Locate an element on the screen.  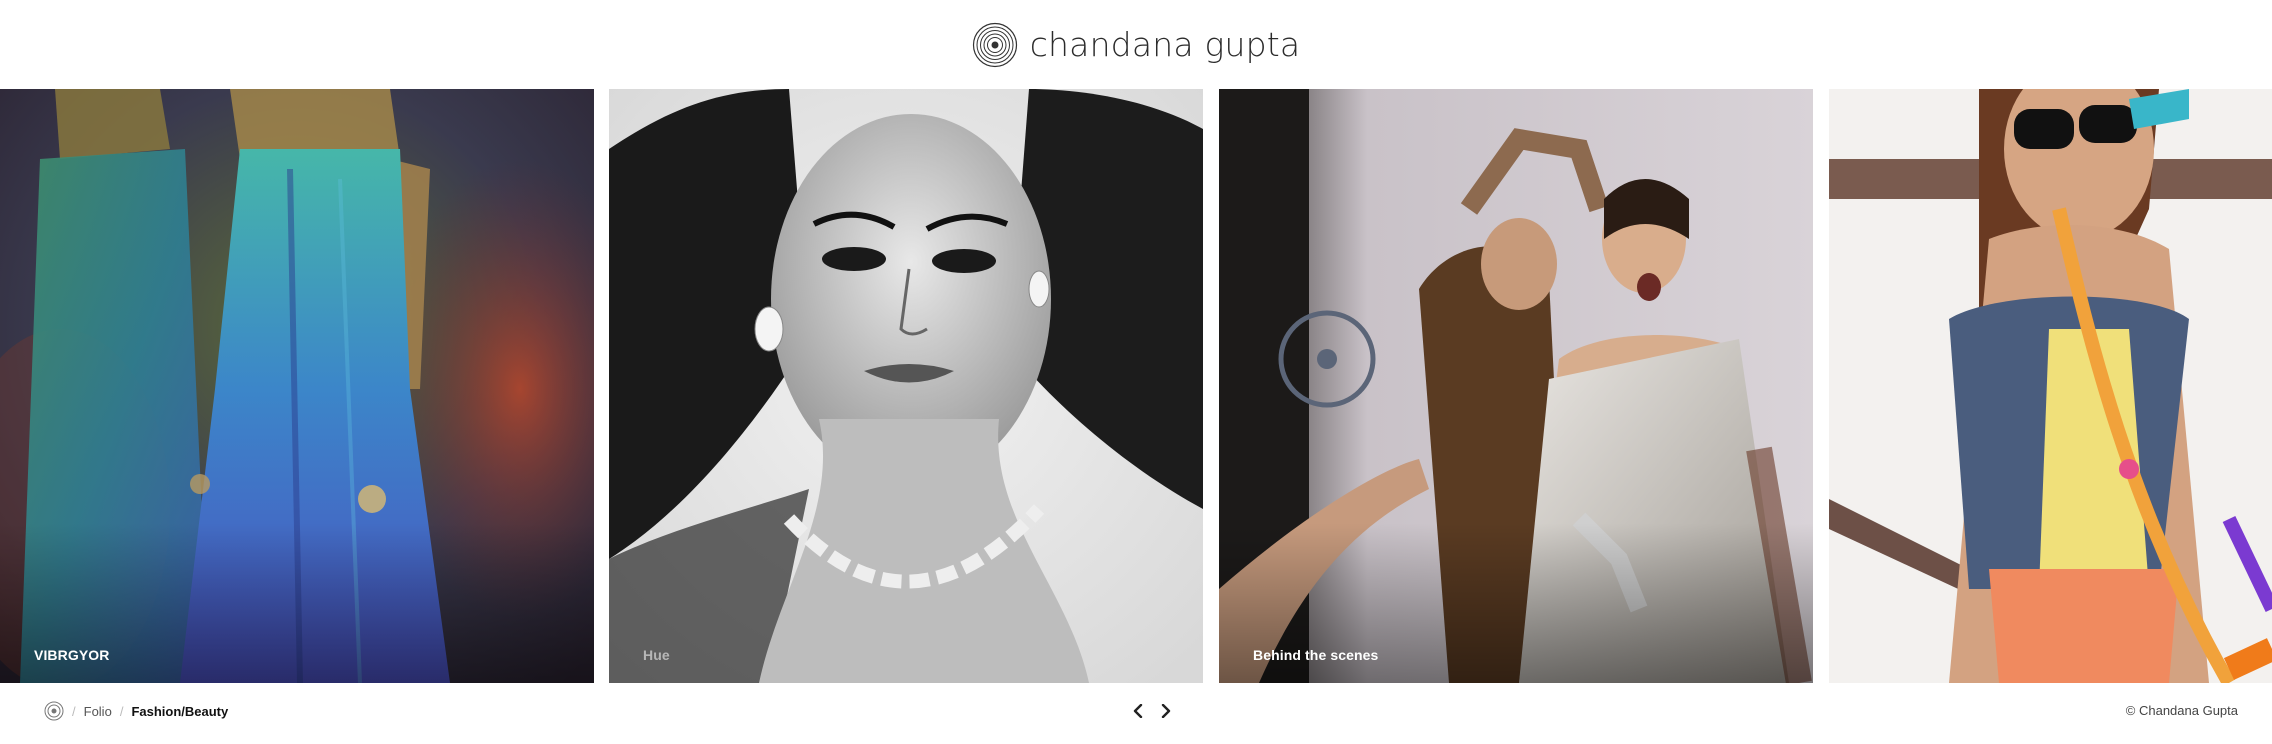
brand-home-link: chandana gupta is located at coordinates (1136, 45).